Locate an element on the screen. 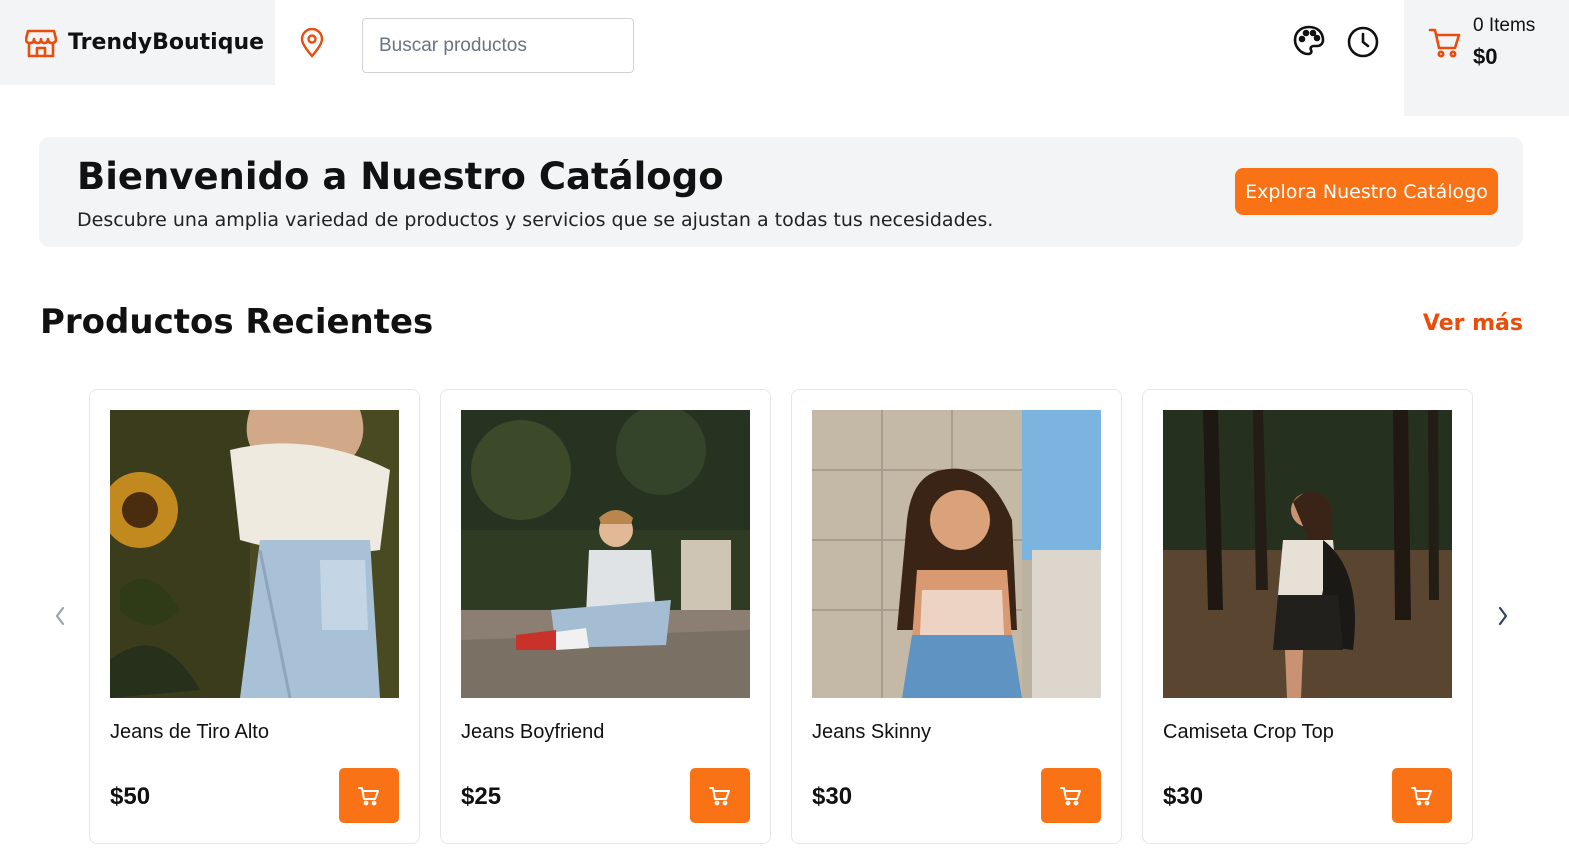 Image resolution: width=1569 pixels, height=855 pixels. see-more-link: Ver más is located at coordinates (1473, 323).